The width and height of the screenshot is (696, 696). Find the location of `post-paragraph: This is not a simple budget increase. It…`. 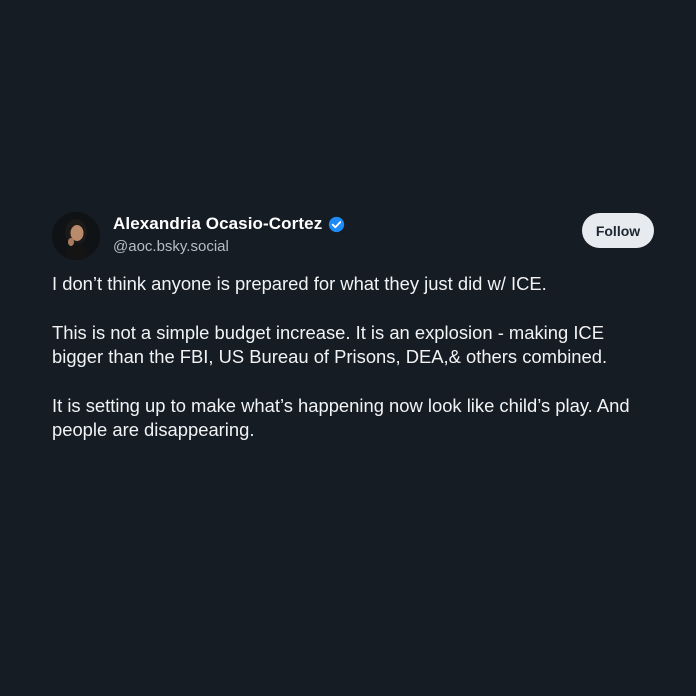

post-paragraph: This is not a simple budget increase. It… is located at coordinates (330, 344).